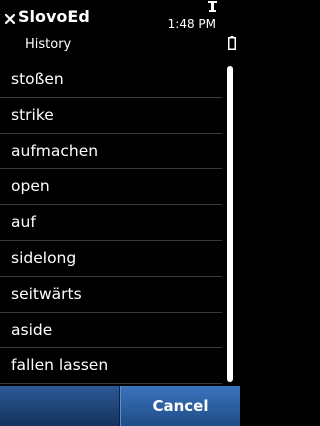 The width and height of the screenshot is (320, 426). Describe the element at coordinates (111, 187) in the screenshot. I see `history-item: open` at that location.